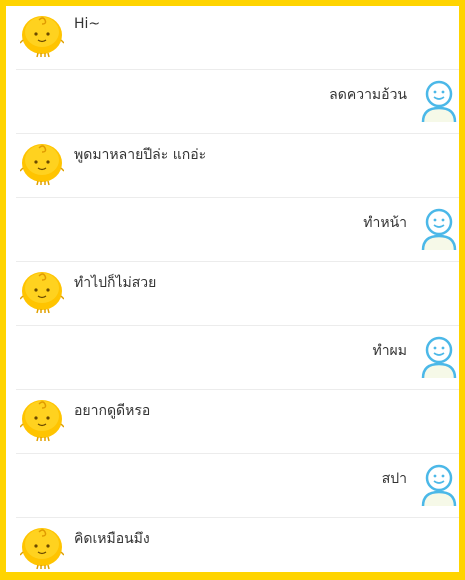 The width and height of the screenshot is (465, 580). I want to click on user-message-row: ลดความอ้วน, so click(237, 102).